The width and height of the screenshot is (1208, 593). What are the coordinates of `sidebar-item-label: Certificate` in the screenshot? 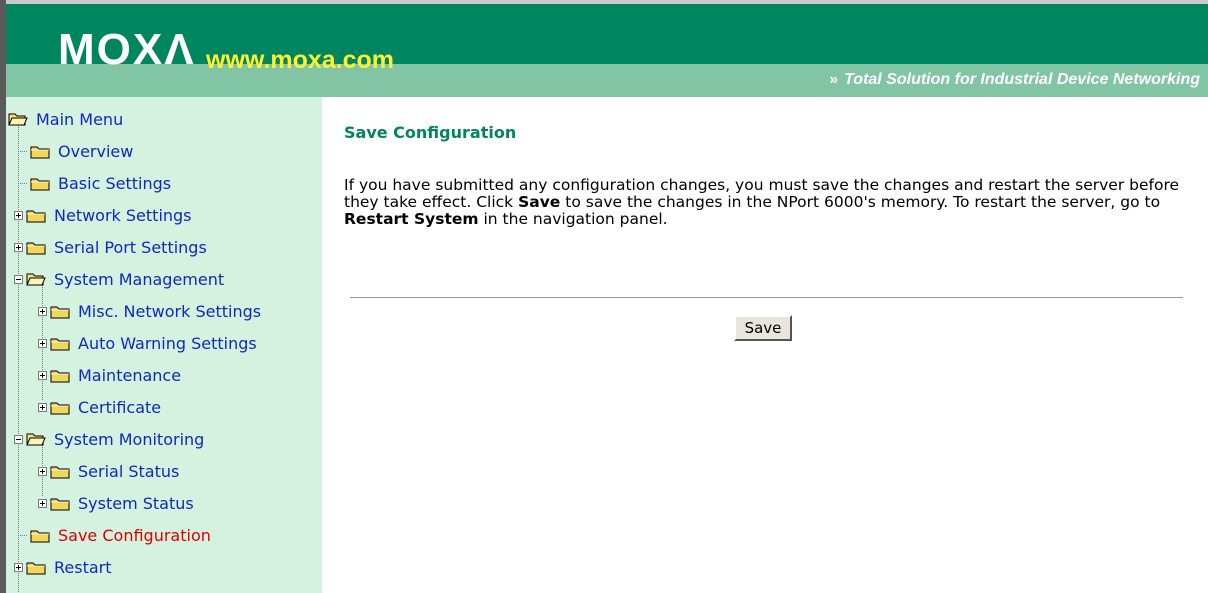 It's located at (120, 407).